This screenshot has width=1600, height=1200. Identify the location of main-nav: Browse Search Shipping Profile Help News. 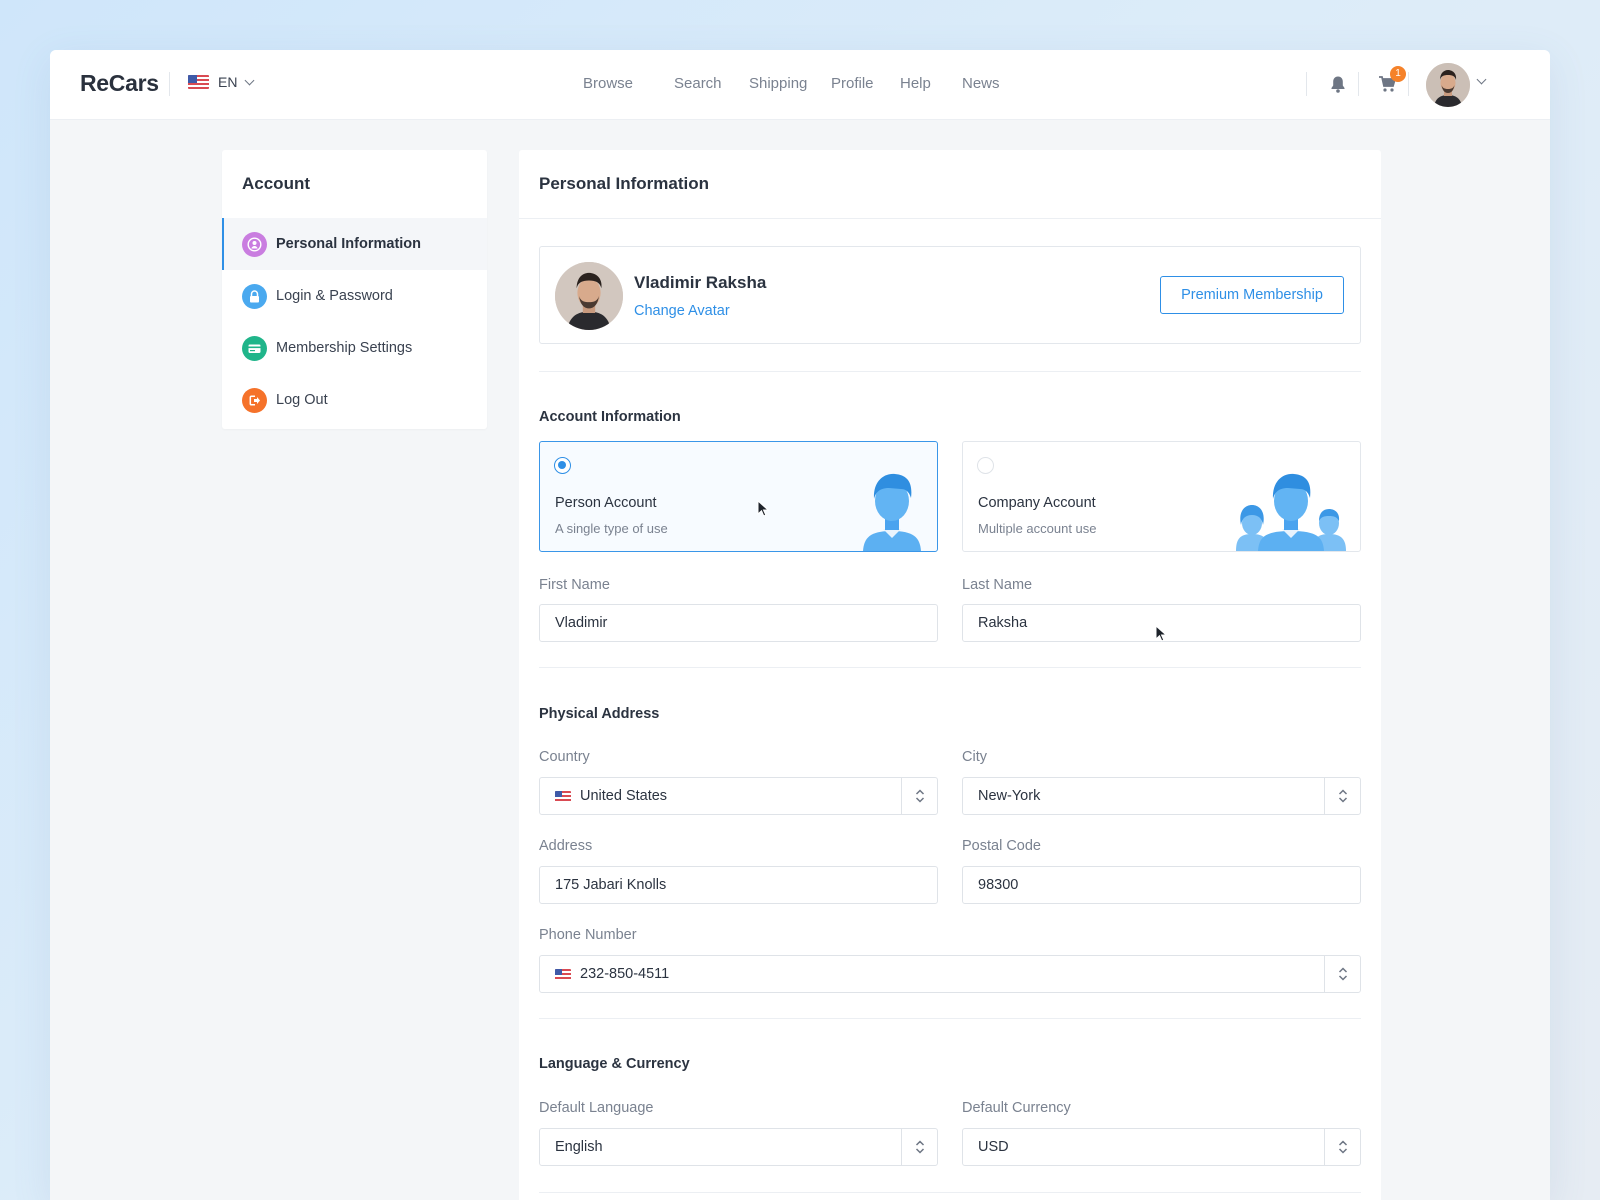
(800, 85).